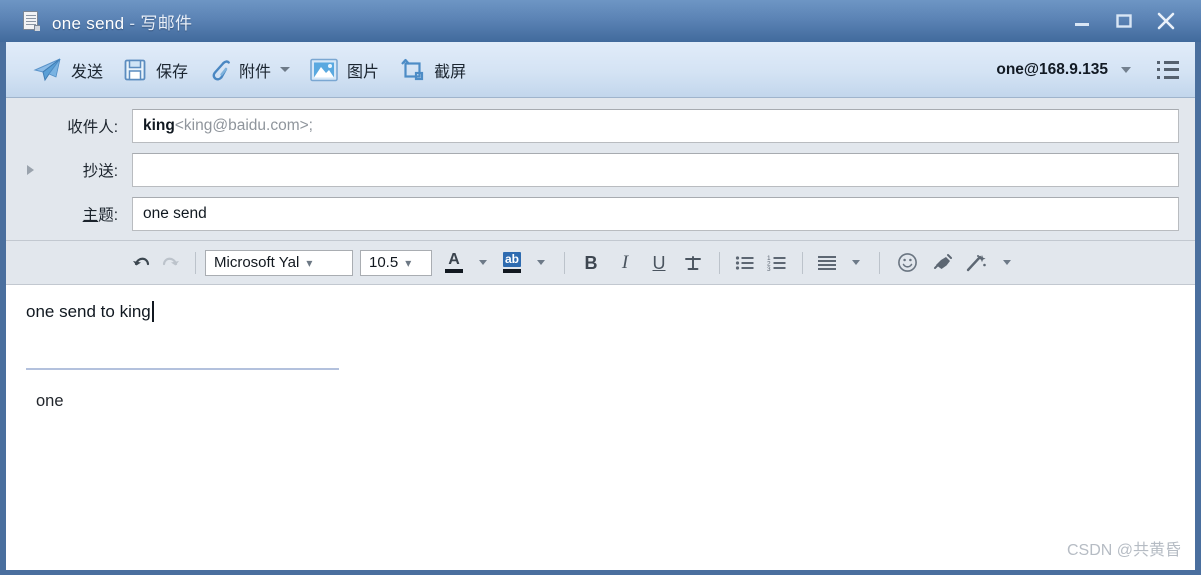  What do you see at coordinates (132, 23) in the screenshot?
I see `window-title-dash: -` at bounding box center [132, 23].